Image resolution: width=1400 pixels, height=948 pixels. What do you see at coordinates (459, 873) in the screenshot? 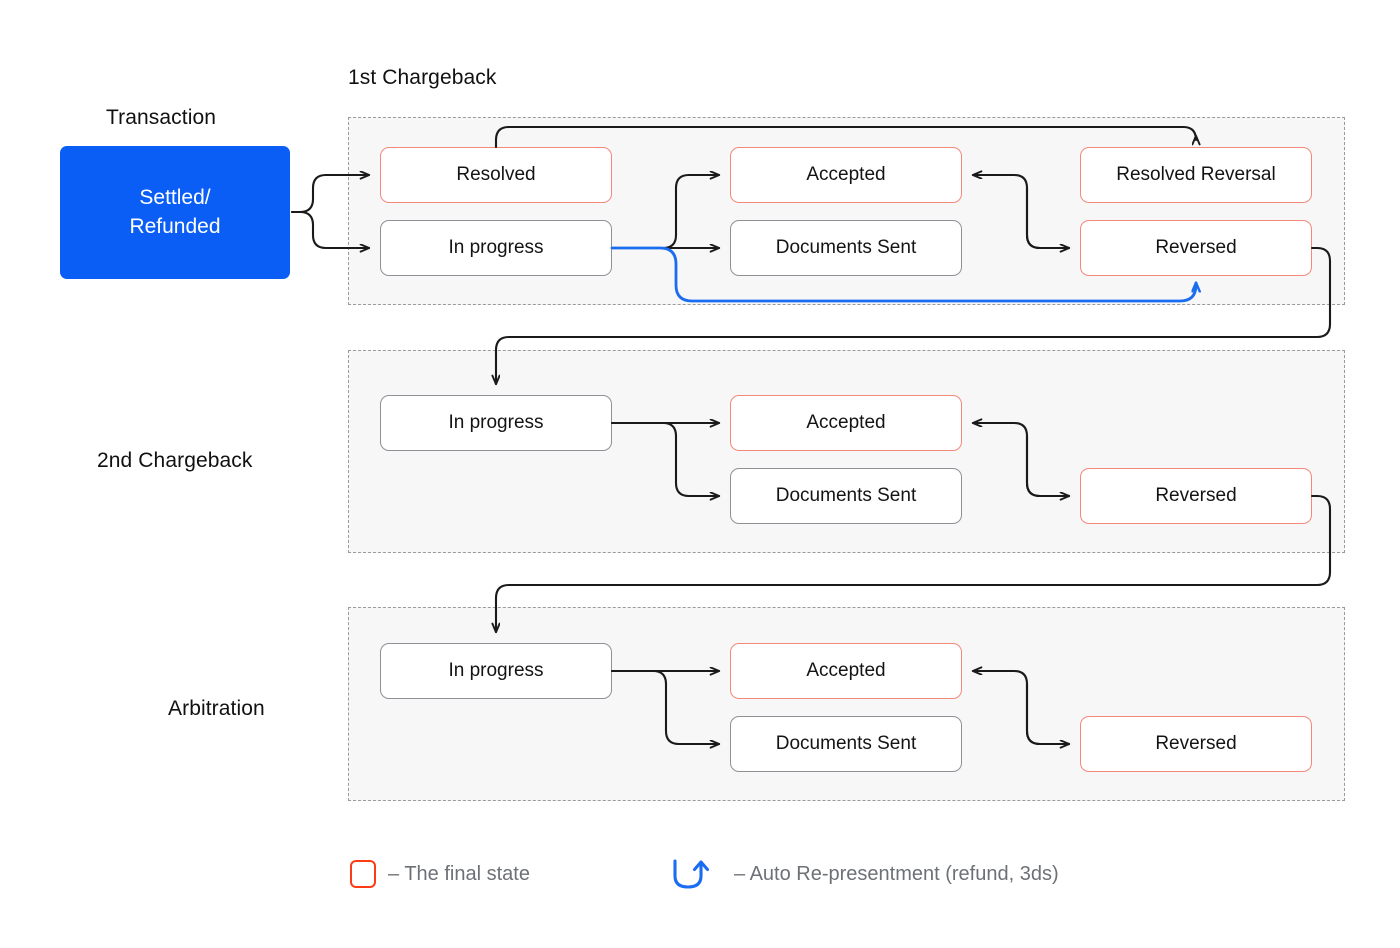
I see `legend-label-final-state: – The final state` at bounding box center [459, 873].